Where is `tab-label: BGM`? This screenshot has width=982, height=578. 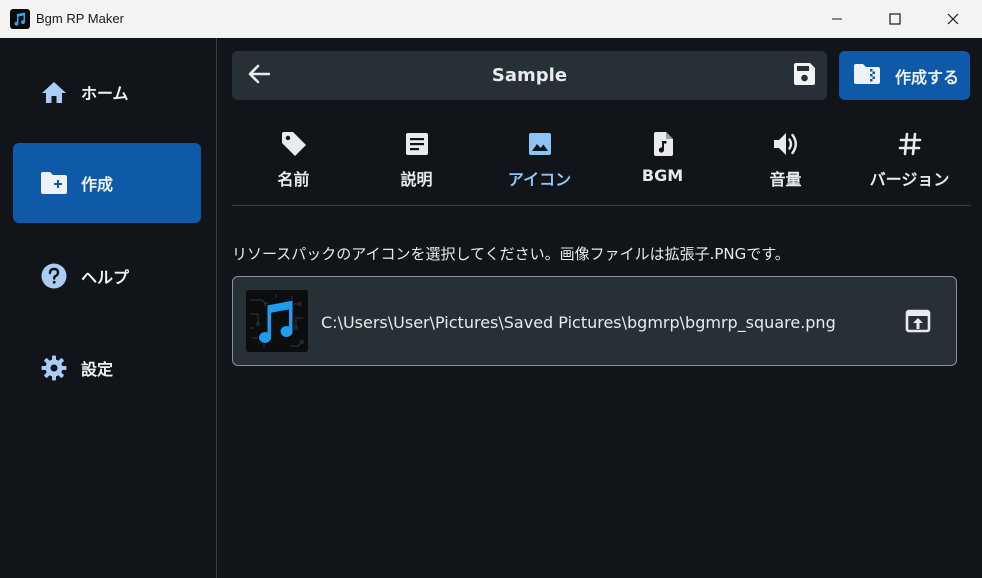 tab-label: BGM is located at coordinates (662, 175).